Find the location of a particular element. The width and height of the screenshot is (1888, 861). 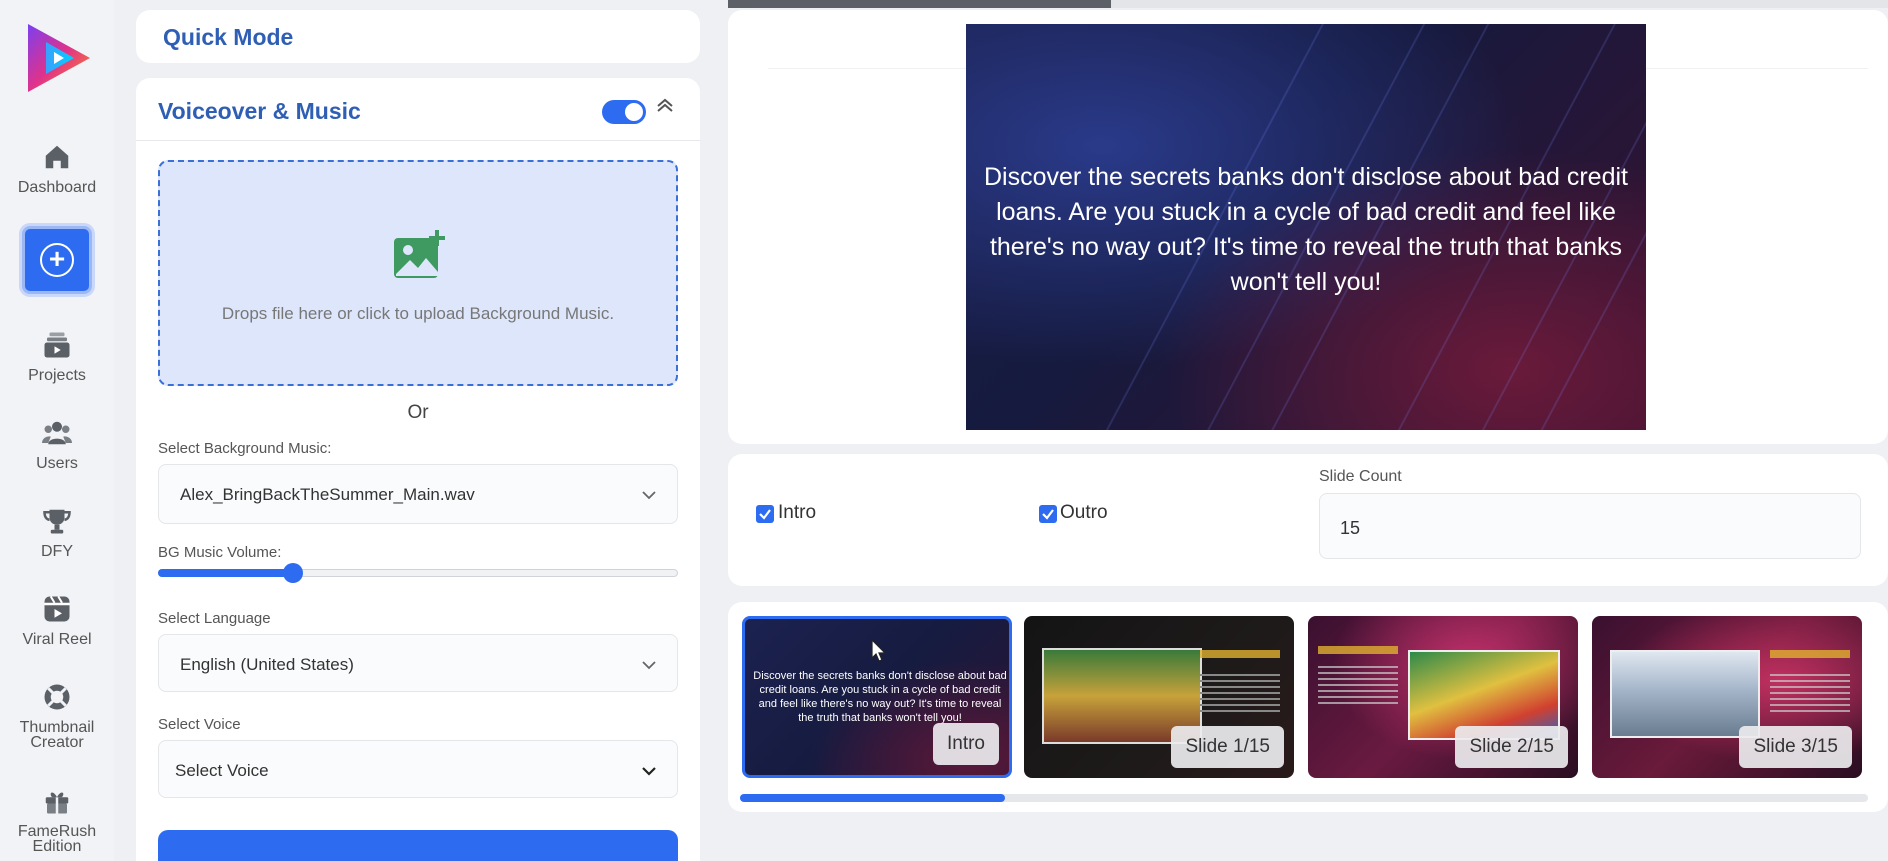

add-image-icon is located at coordinates (420, 256).